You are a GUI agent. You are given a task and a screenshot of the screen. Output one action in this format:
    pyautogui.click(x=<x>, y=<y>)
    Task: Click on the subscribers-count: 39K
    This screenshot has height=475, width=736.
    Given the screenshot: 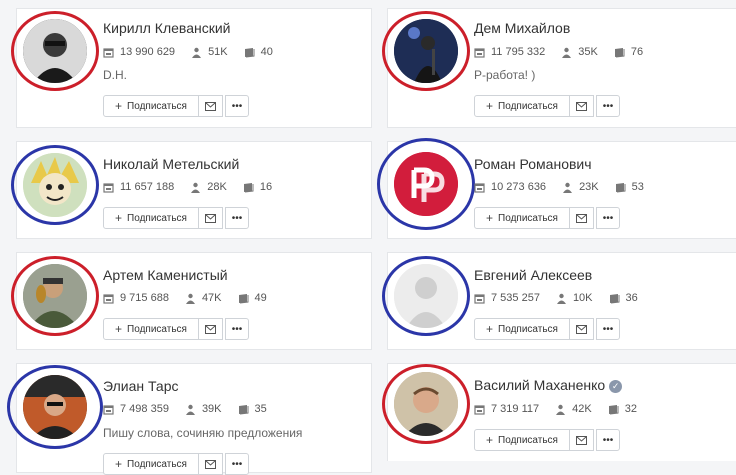 What is the action you would take?
    pyautogui.click(x=211, y=409)
    